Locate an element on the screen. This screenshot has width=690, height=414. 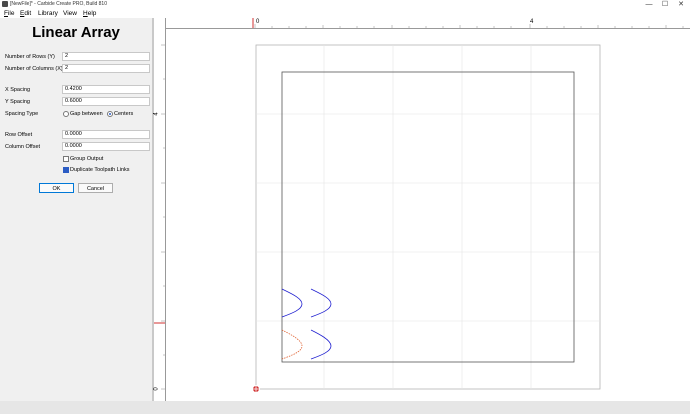
x-spacing-label: X Spacing is located at coordinates (18, 90).